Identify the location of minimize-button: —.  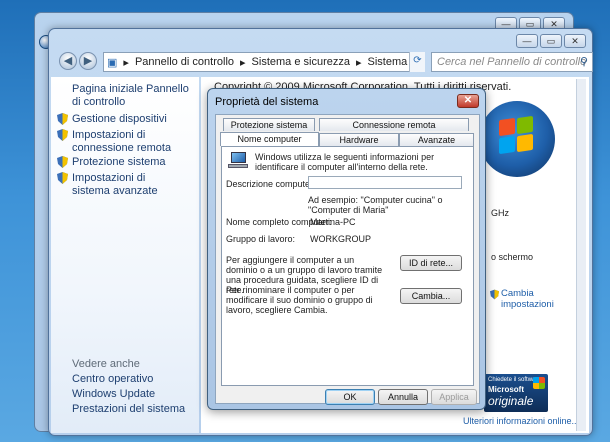
(527, 41).